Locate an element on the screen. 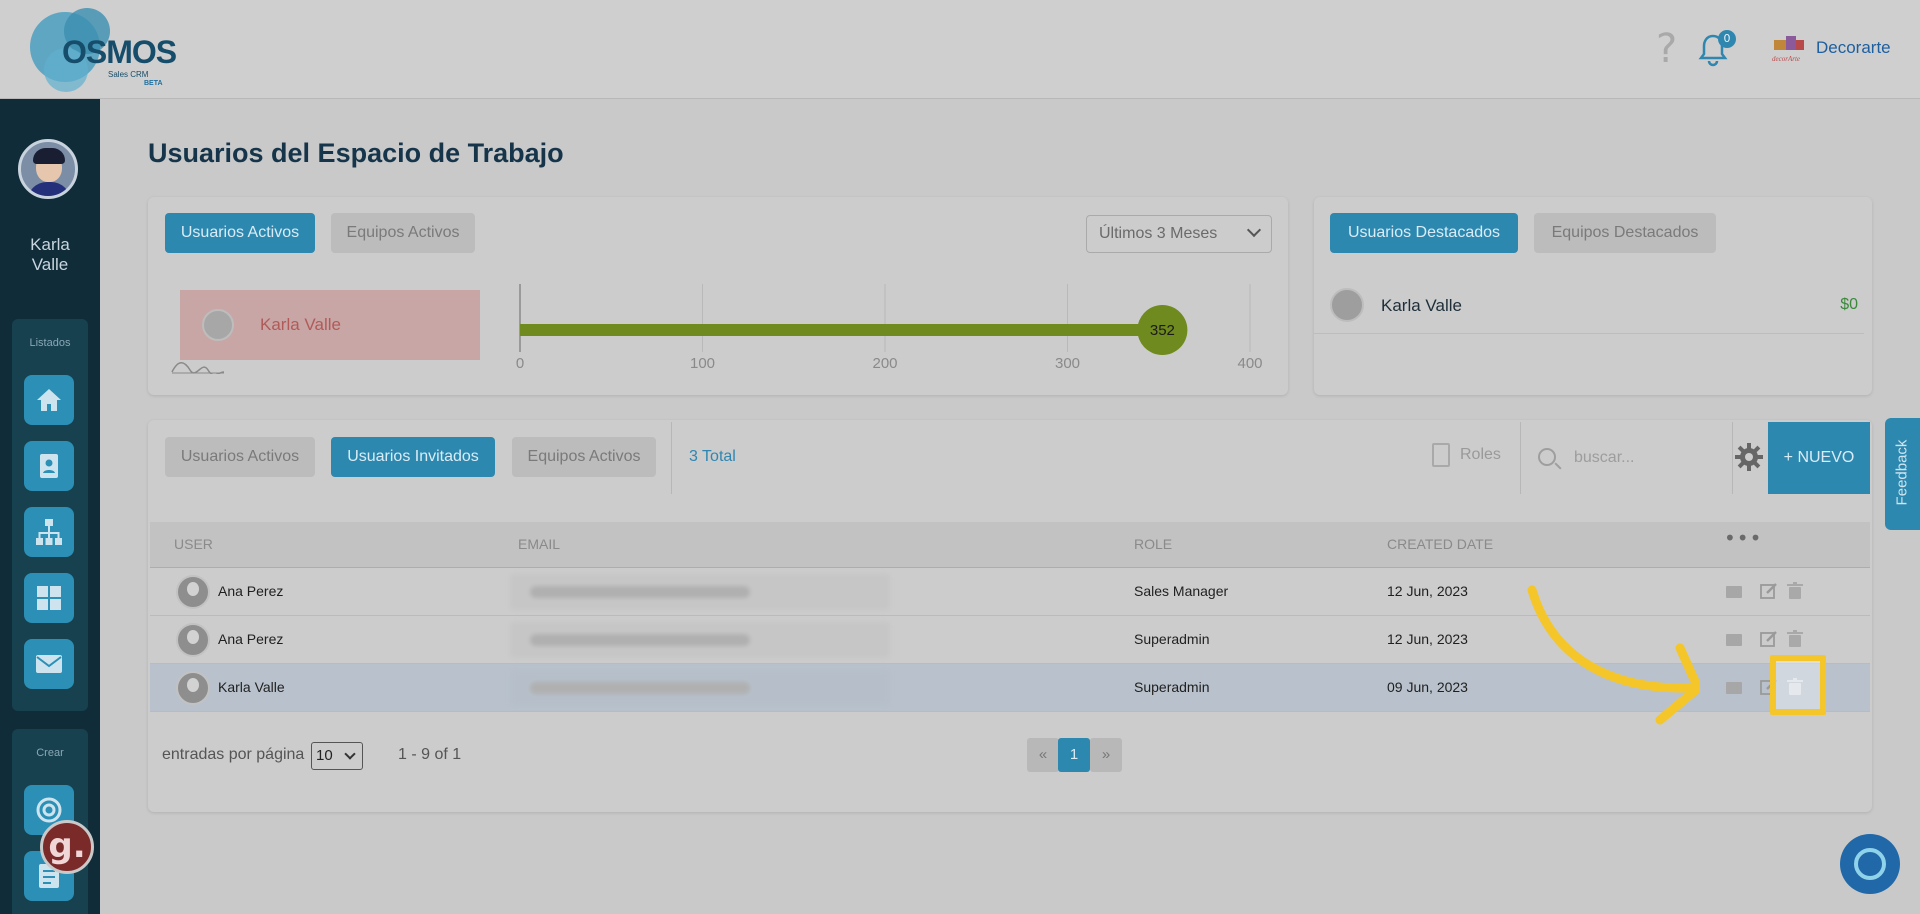 The image size is (1920, 914). roles-label: Roles is located at coordinates (1480, 455).